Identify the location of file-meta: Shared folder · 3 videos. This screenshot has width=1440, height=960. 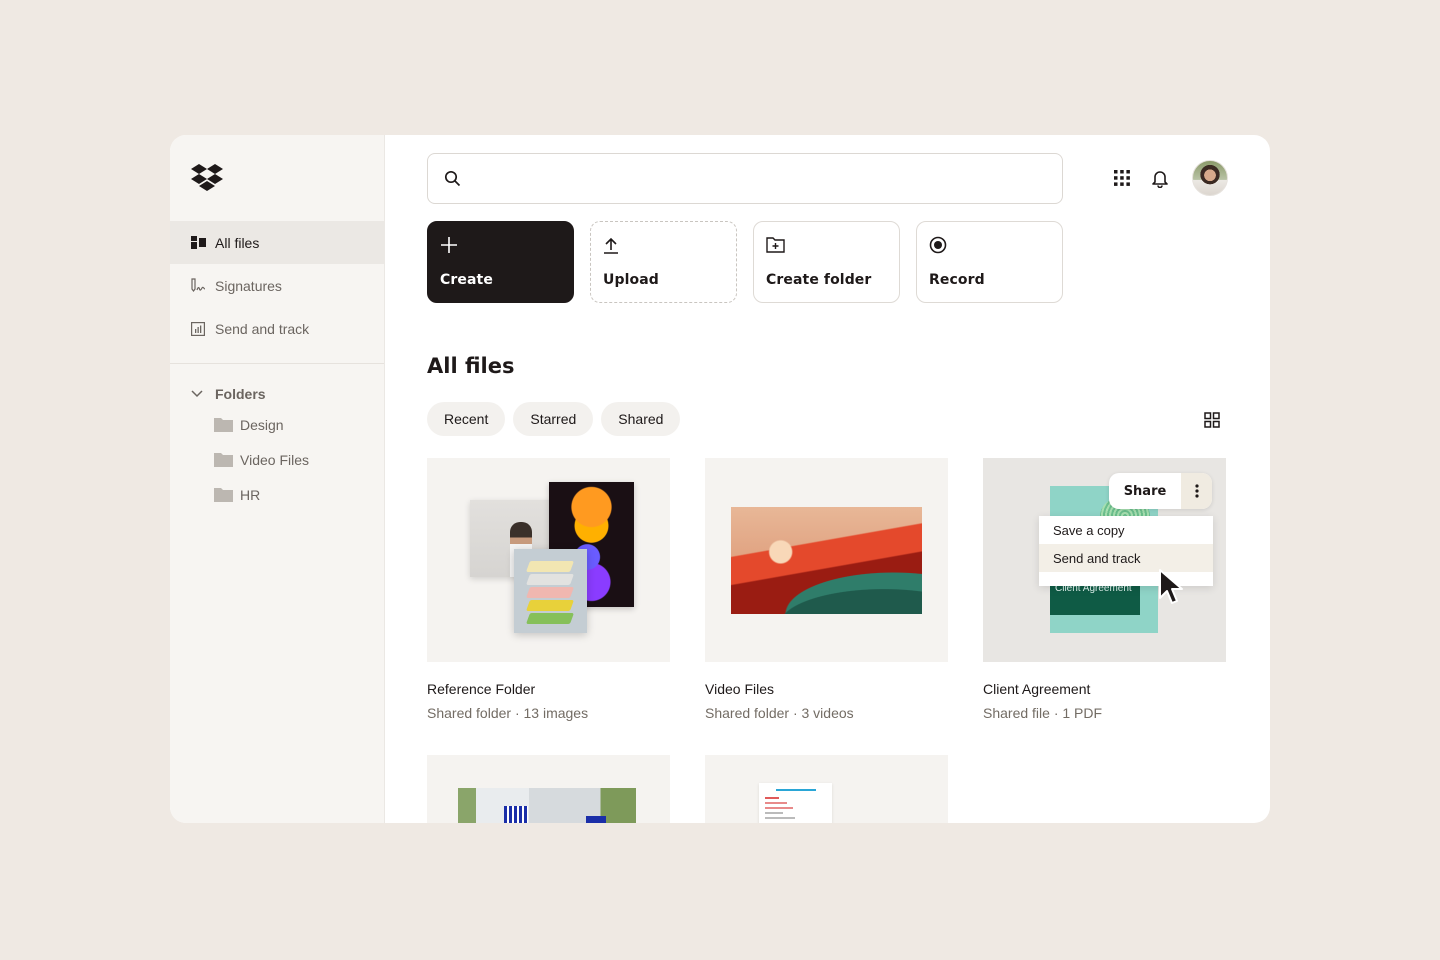
(779, 713).